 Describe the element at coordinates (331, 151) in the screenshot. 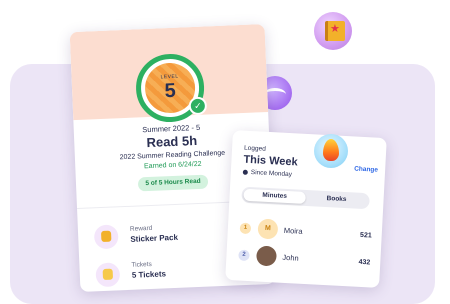

I see `flame-badge-icon` at that location.